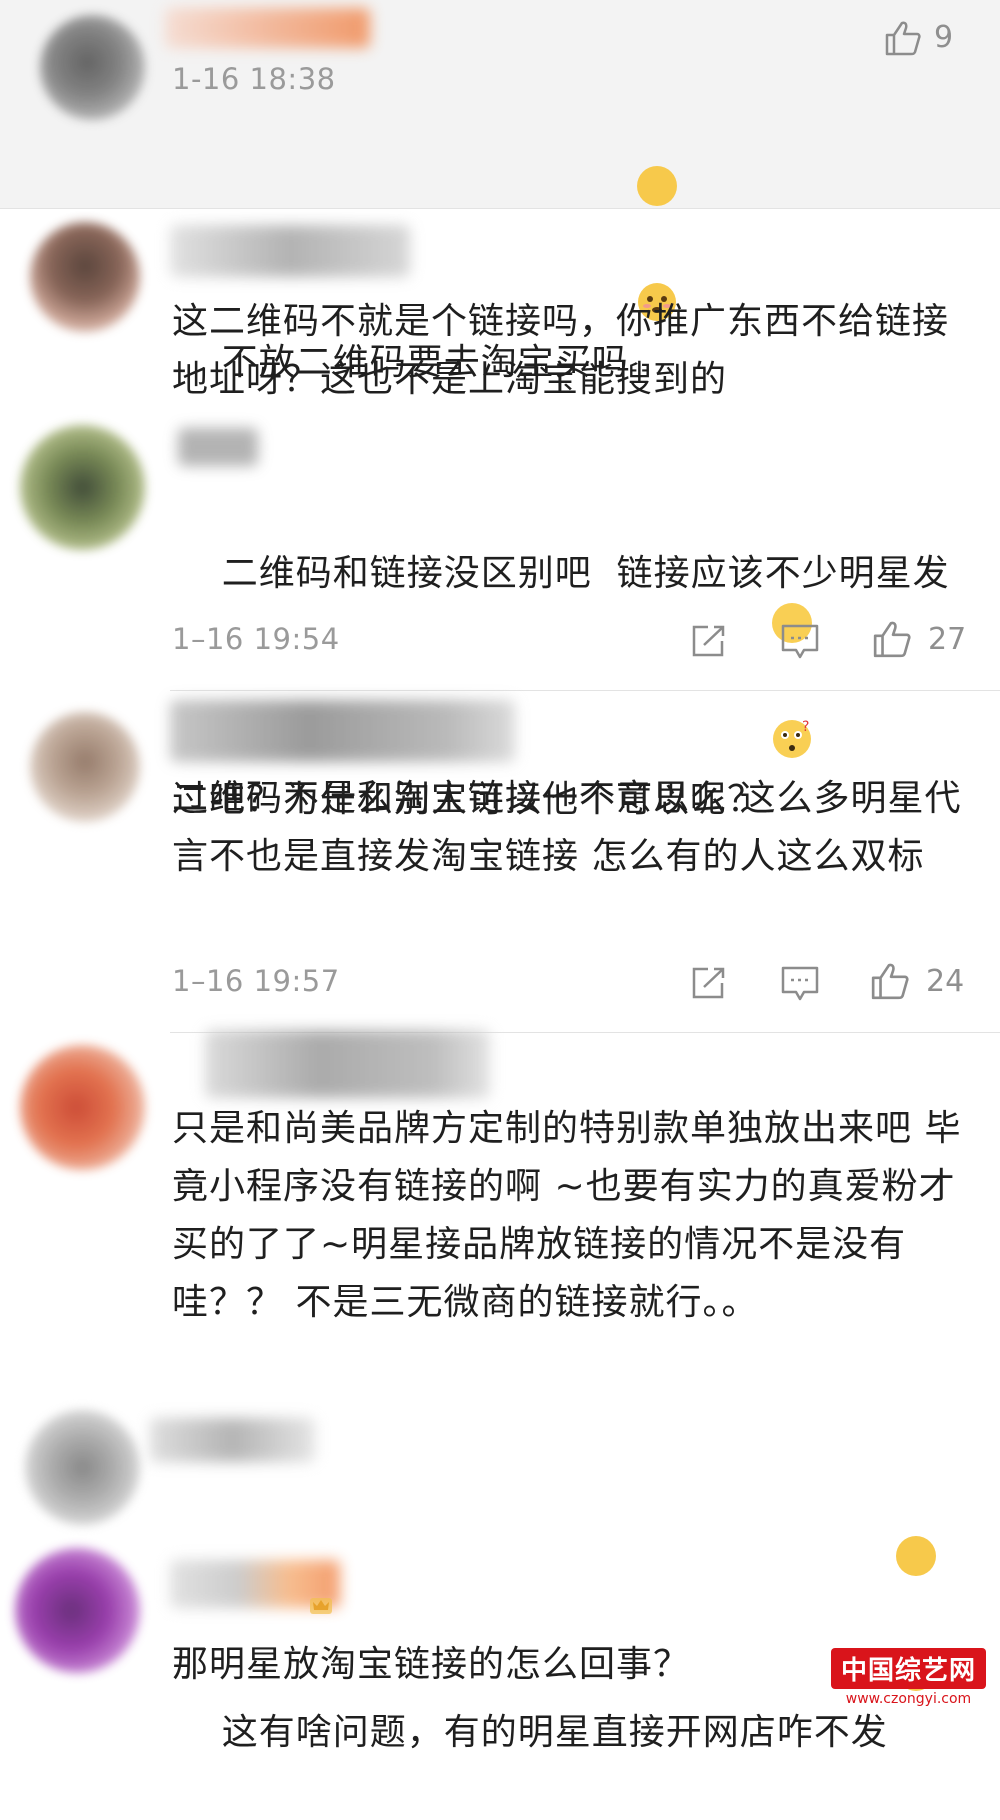 The width and height of the screenshot is (1000, 1820). Describe the element at coordinates (256, 639) in the screenshot. I see `comment-time: 1–16 19:54` at that location.